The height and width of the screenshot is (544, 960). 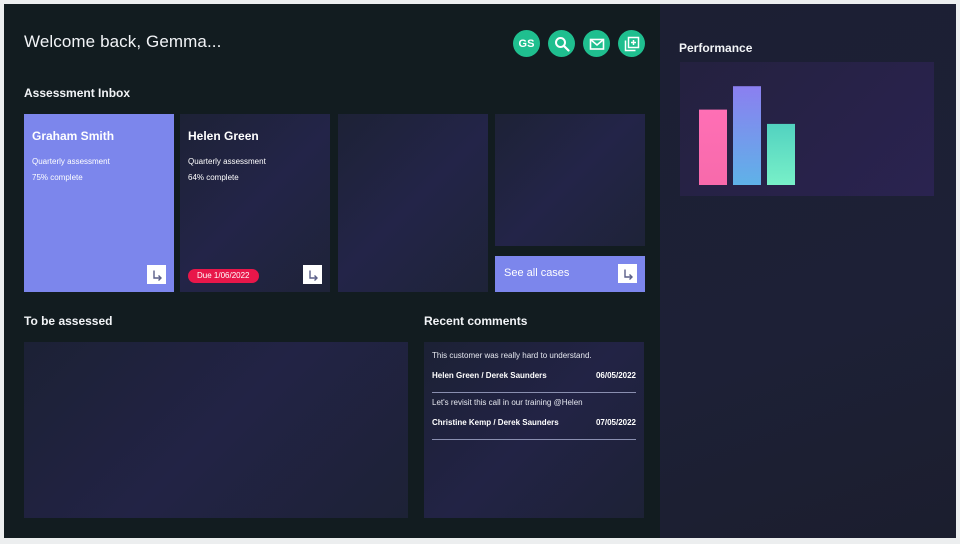 I want to click on card-progress: 75% complete, so click(x=57, y=177).